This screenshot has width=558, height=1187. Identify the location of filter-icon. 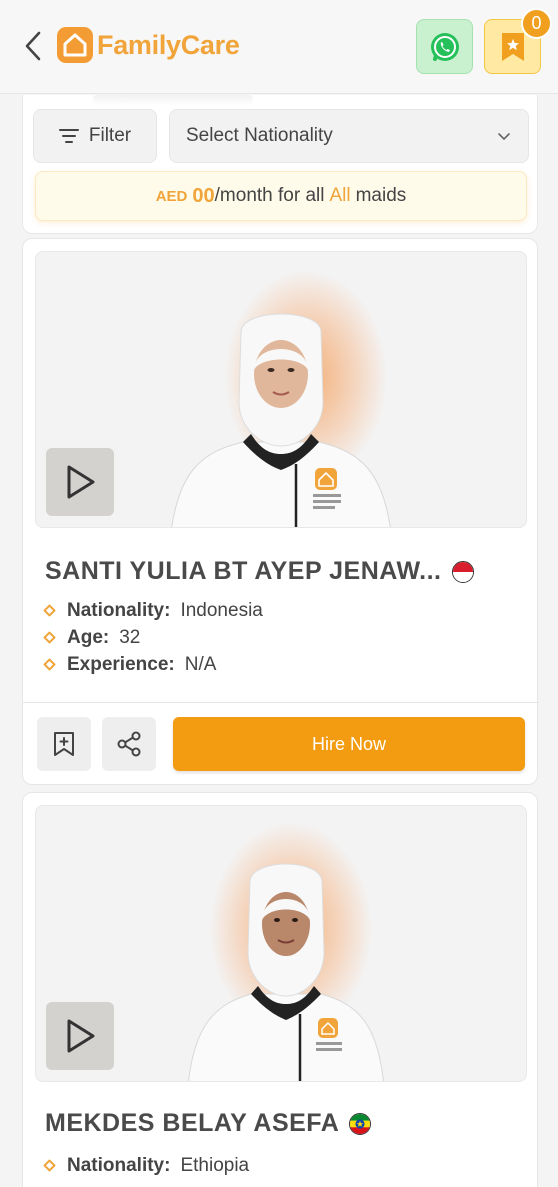
(68, 136).